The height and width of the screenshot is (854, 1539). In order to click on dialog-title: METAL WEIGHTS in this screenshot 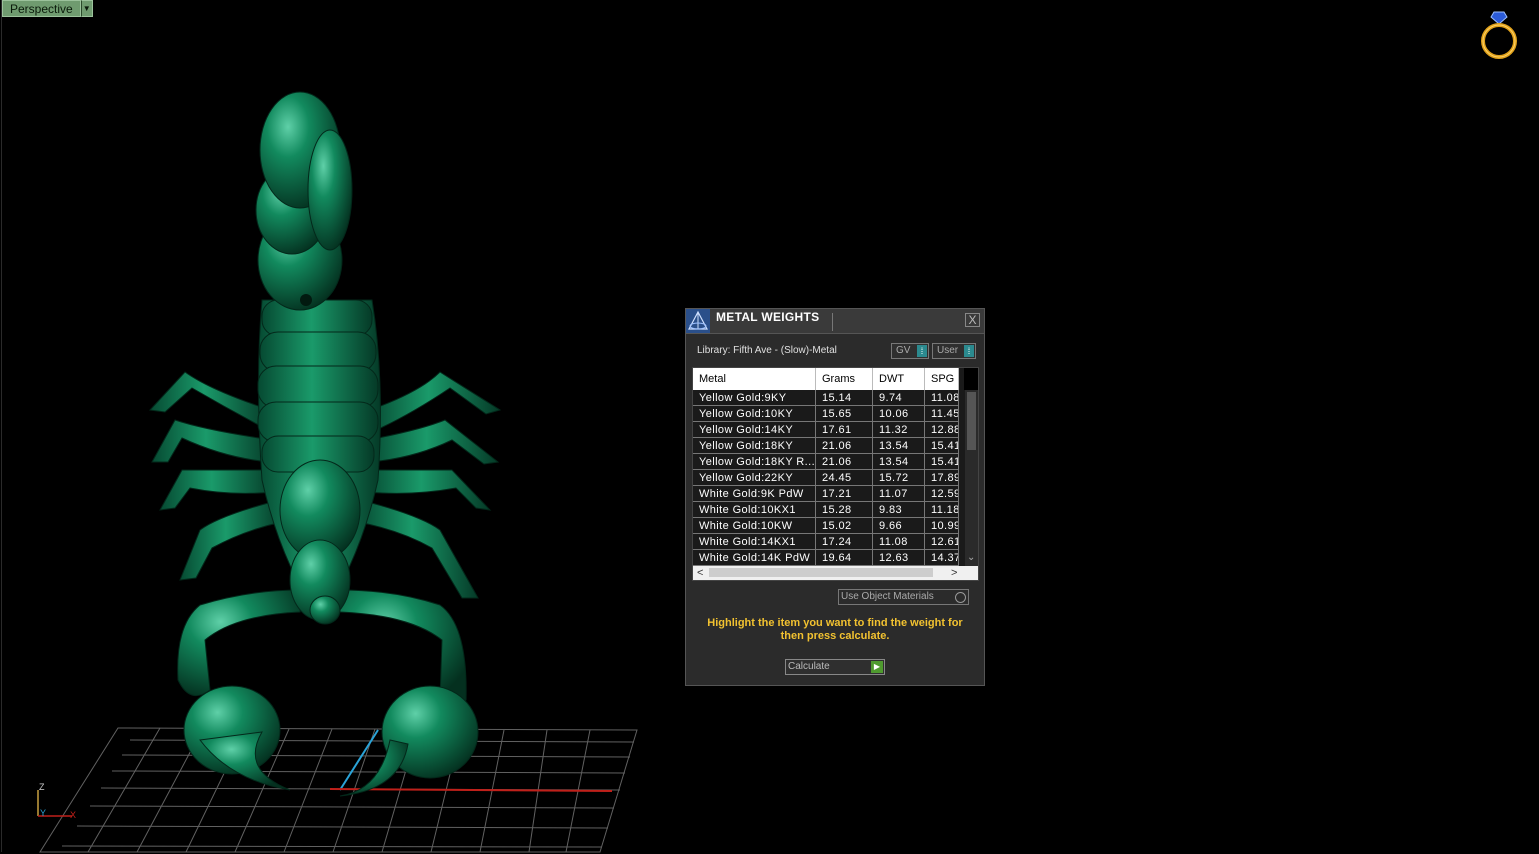, I will do `click(768, 317)`.